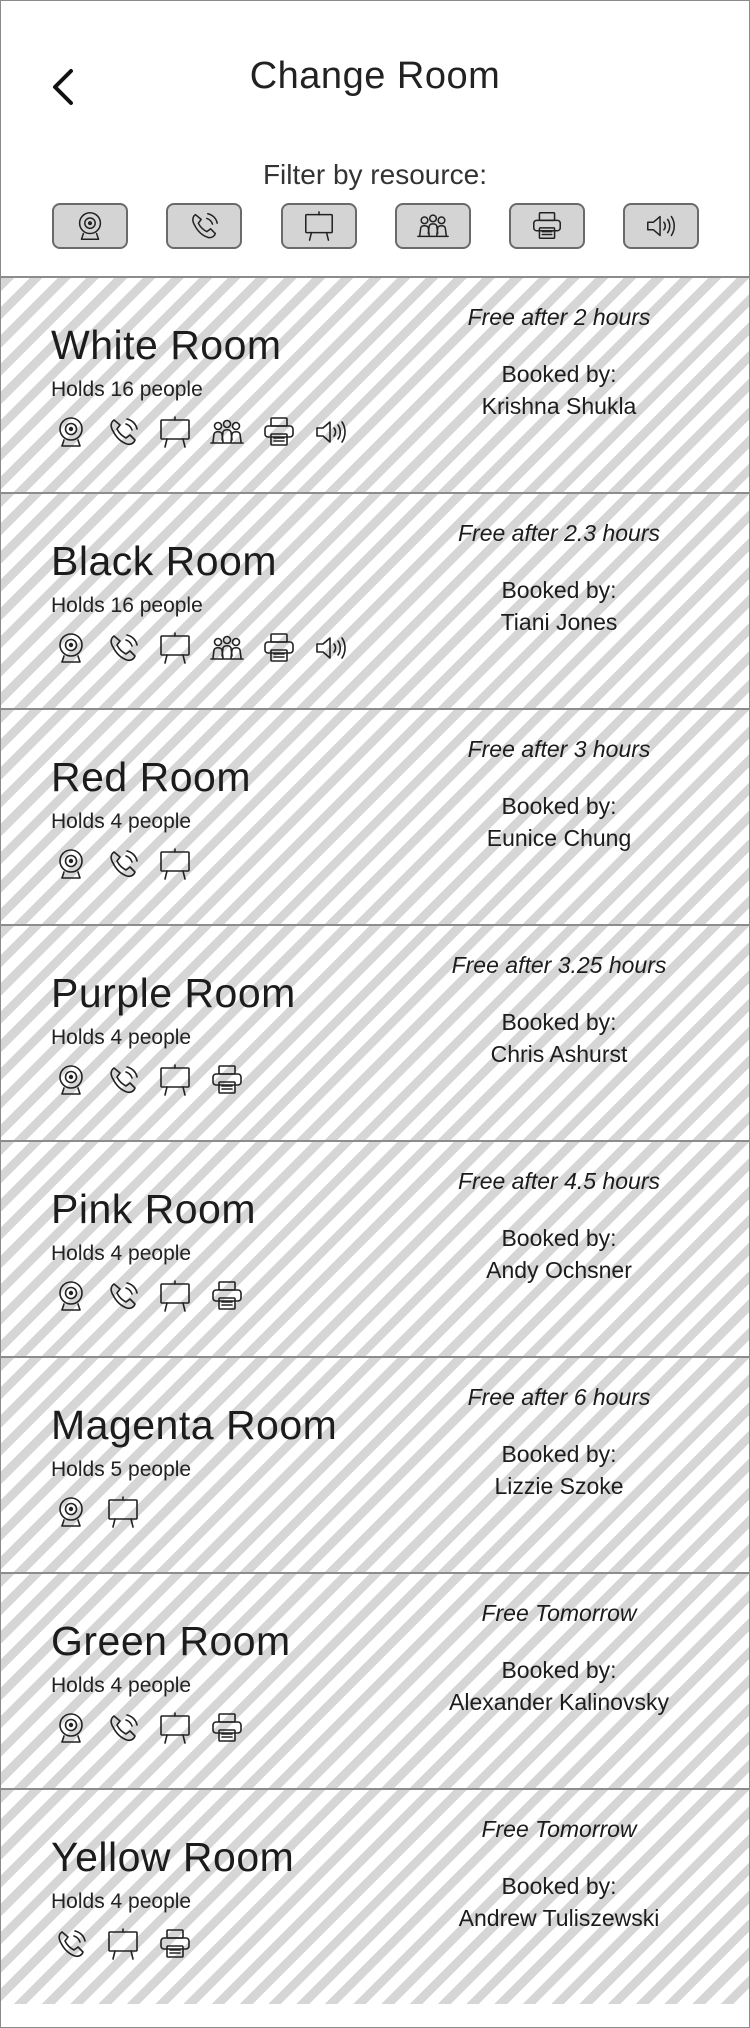 The image size is (750, 2028). I want to click on room-name: Red Room, so click(151, 777).